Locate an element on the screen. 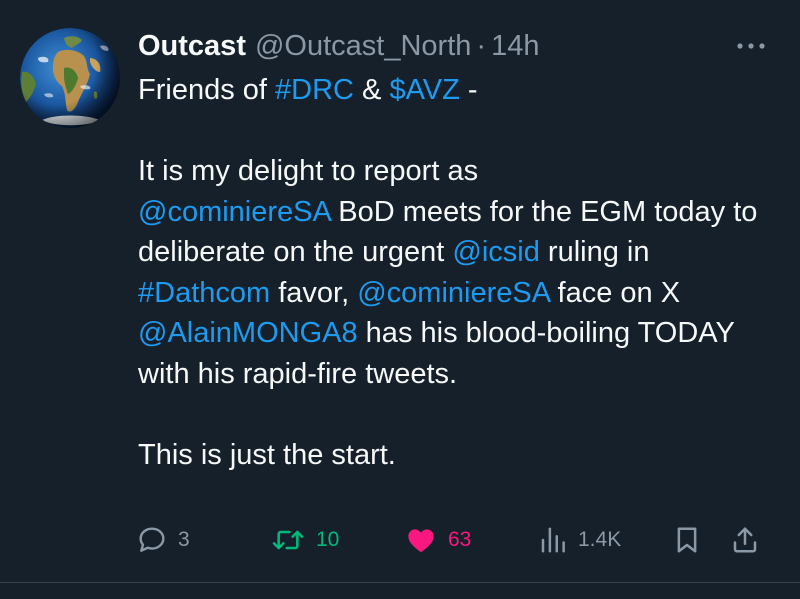 The height and width of the screenshot is (599, 800). share-upload-icon is located at coordinates (745, 540).